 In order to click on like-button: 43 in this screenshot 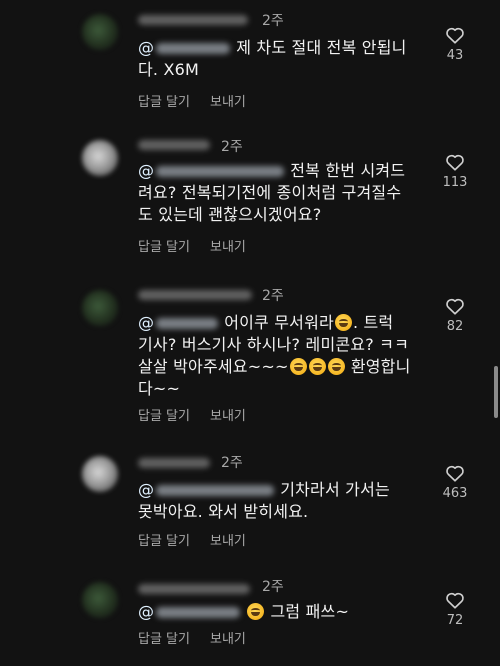, I will do `click(455, 44)`.